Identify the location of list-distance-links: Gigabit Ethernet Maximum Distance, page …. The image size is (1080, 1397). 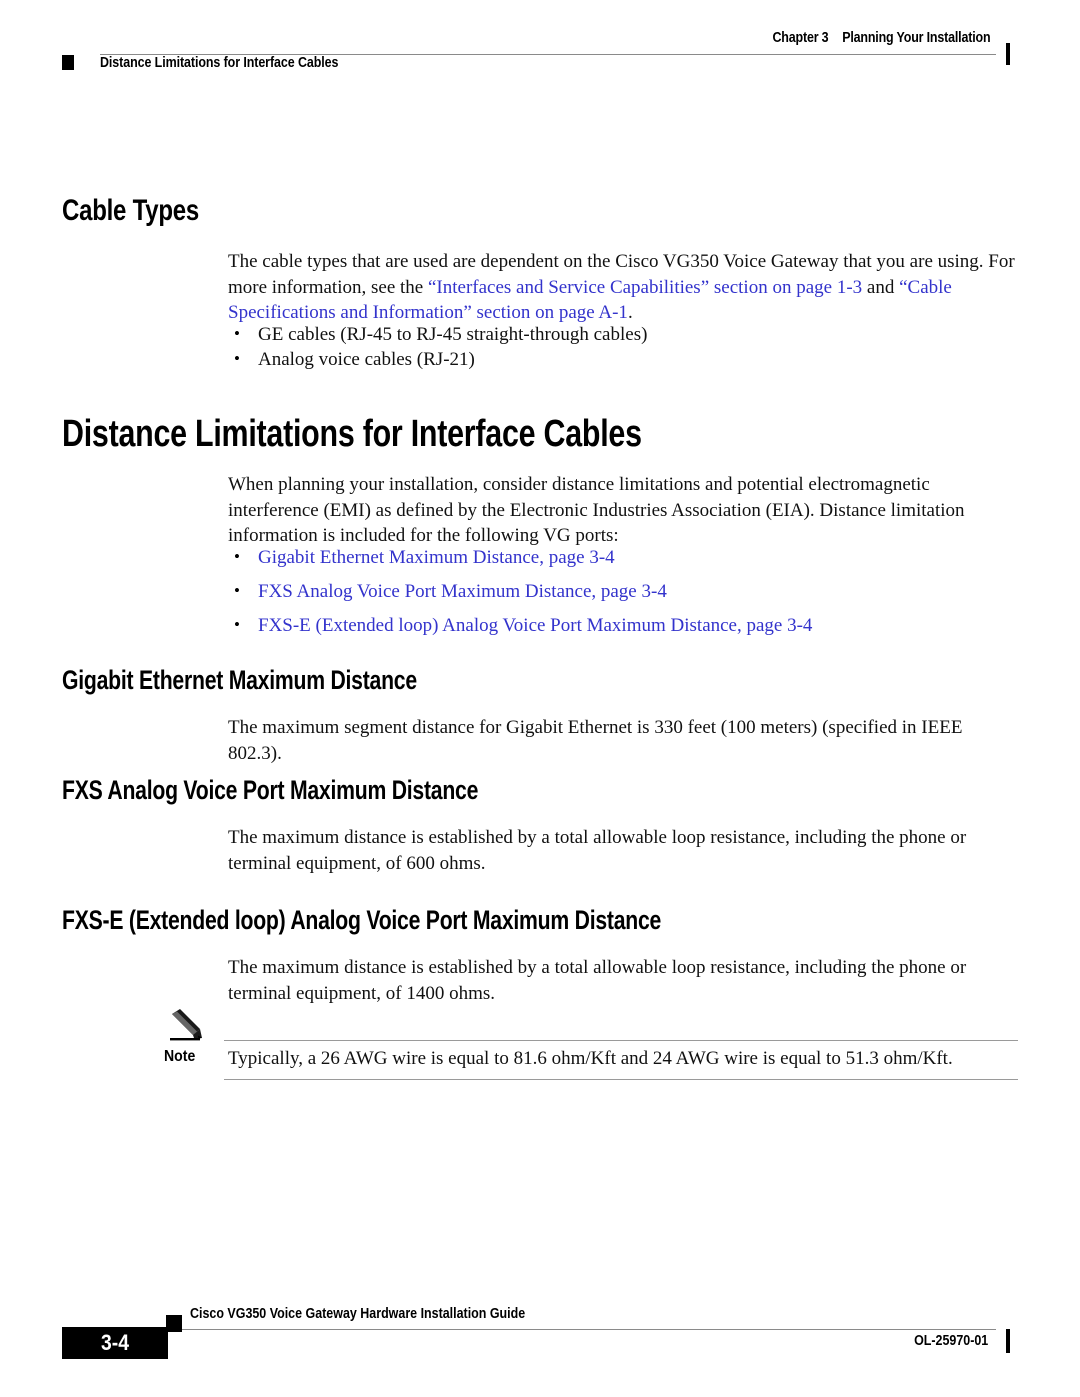
(623, 595).